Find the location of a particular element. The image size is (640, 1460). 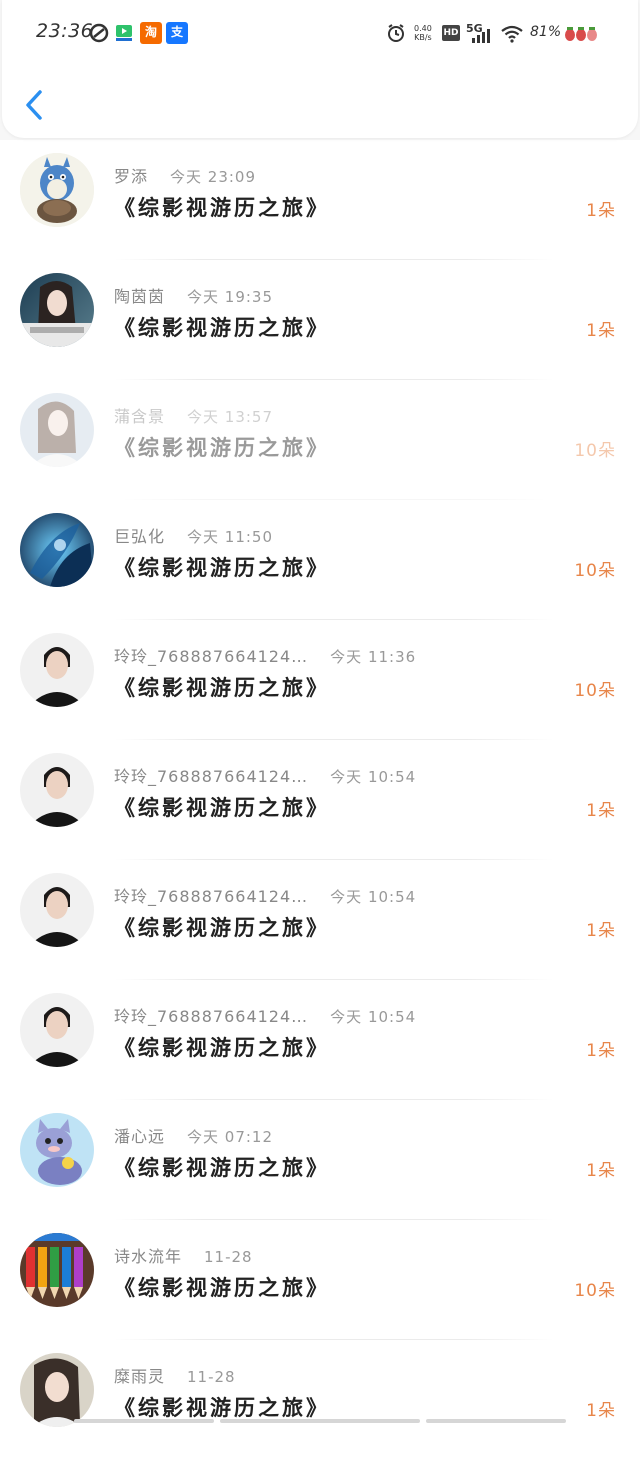

cartoon-cat-avatar-image is located at coordinates (57, 1150).